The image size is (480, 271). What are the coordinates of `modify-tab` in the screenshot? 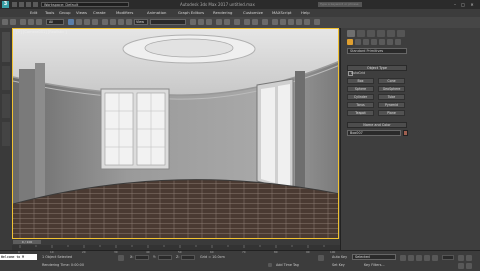 It's located at (361, 33).